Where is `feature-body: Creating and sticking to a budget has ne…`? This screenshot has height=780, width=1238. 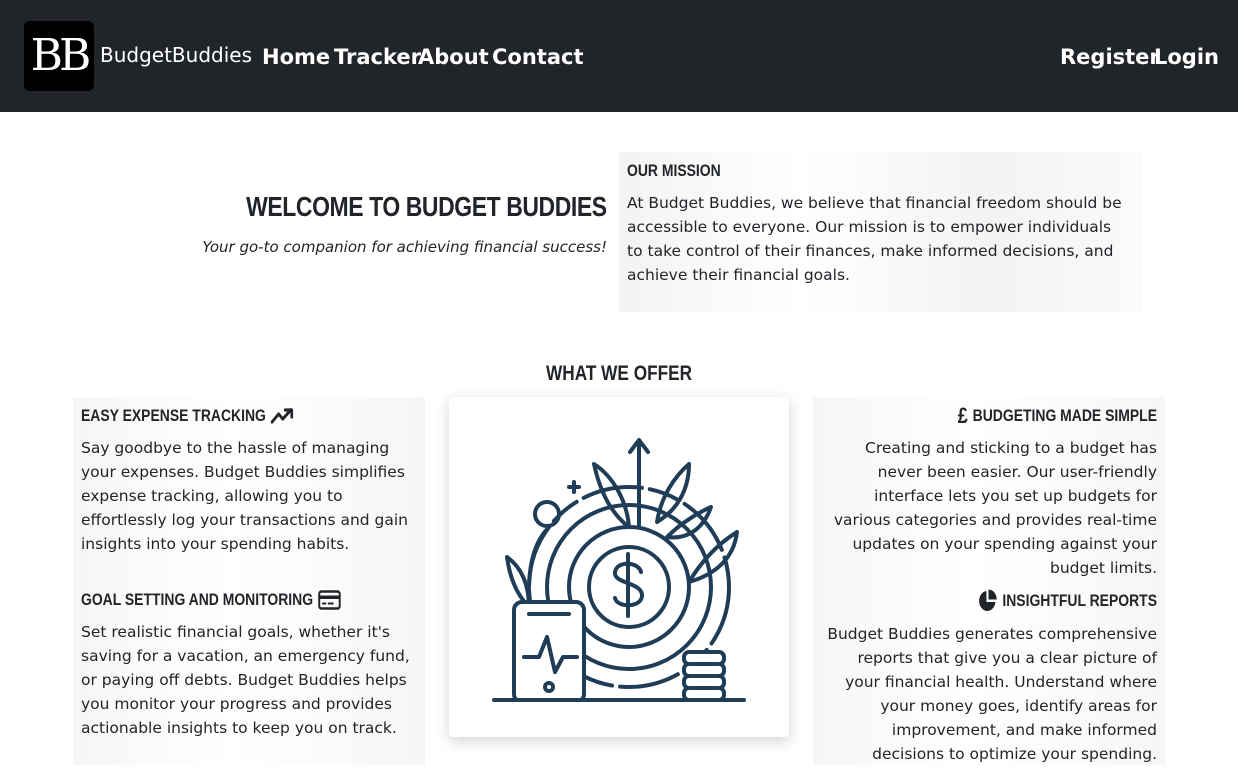
feature-body: Creating and sticking to a budget has ne… is located at coordinates (995, 508).